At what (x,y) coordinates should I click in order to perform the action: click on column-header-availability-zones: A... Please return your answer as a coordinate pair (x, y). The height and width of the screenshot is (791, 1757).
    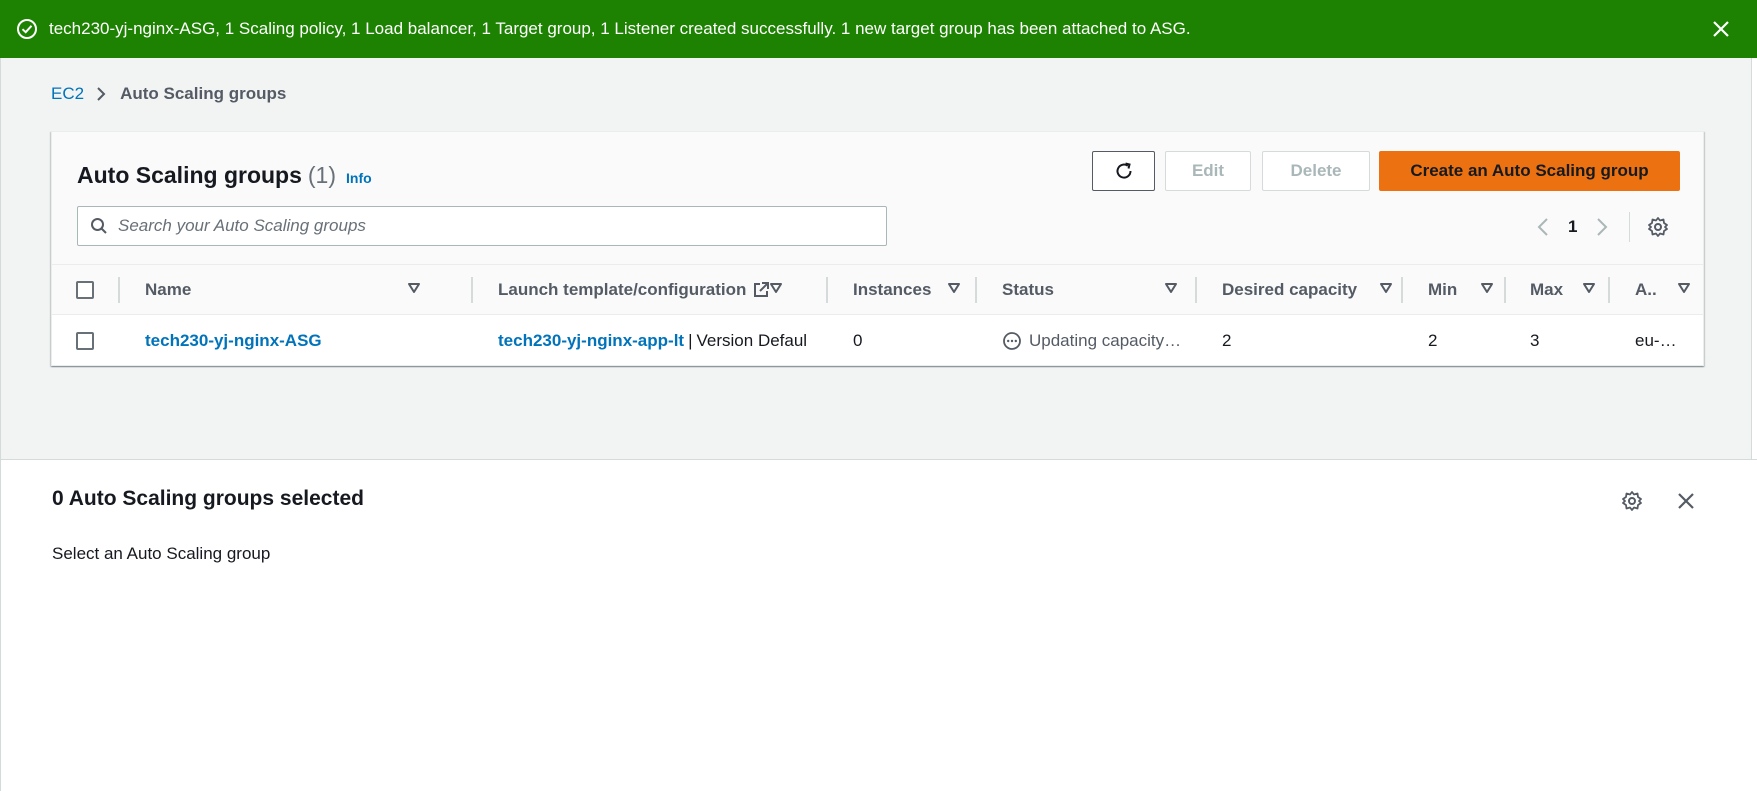
    Looking at the image, I should click on (1665, 290).